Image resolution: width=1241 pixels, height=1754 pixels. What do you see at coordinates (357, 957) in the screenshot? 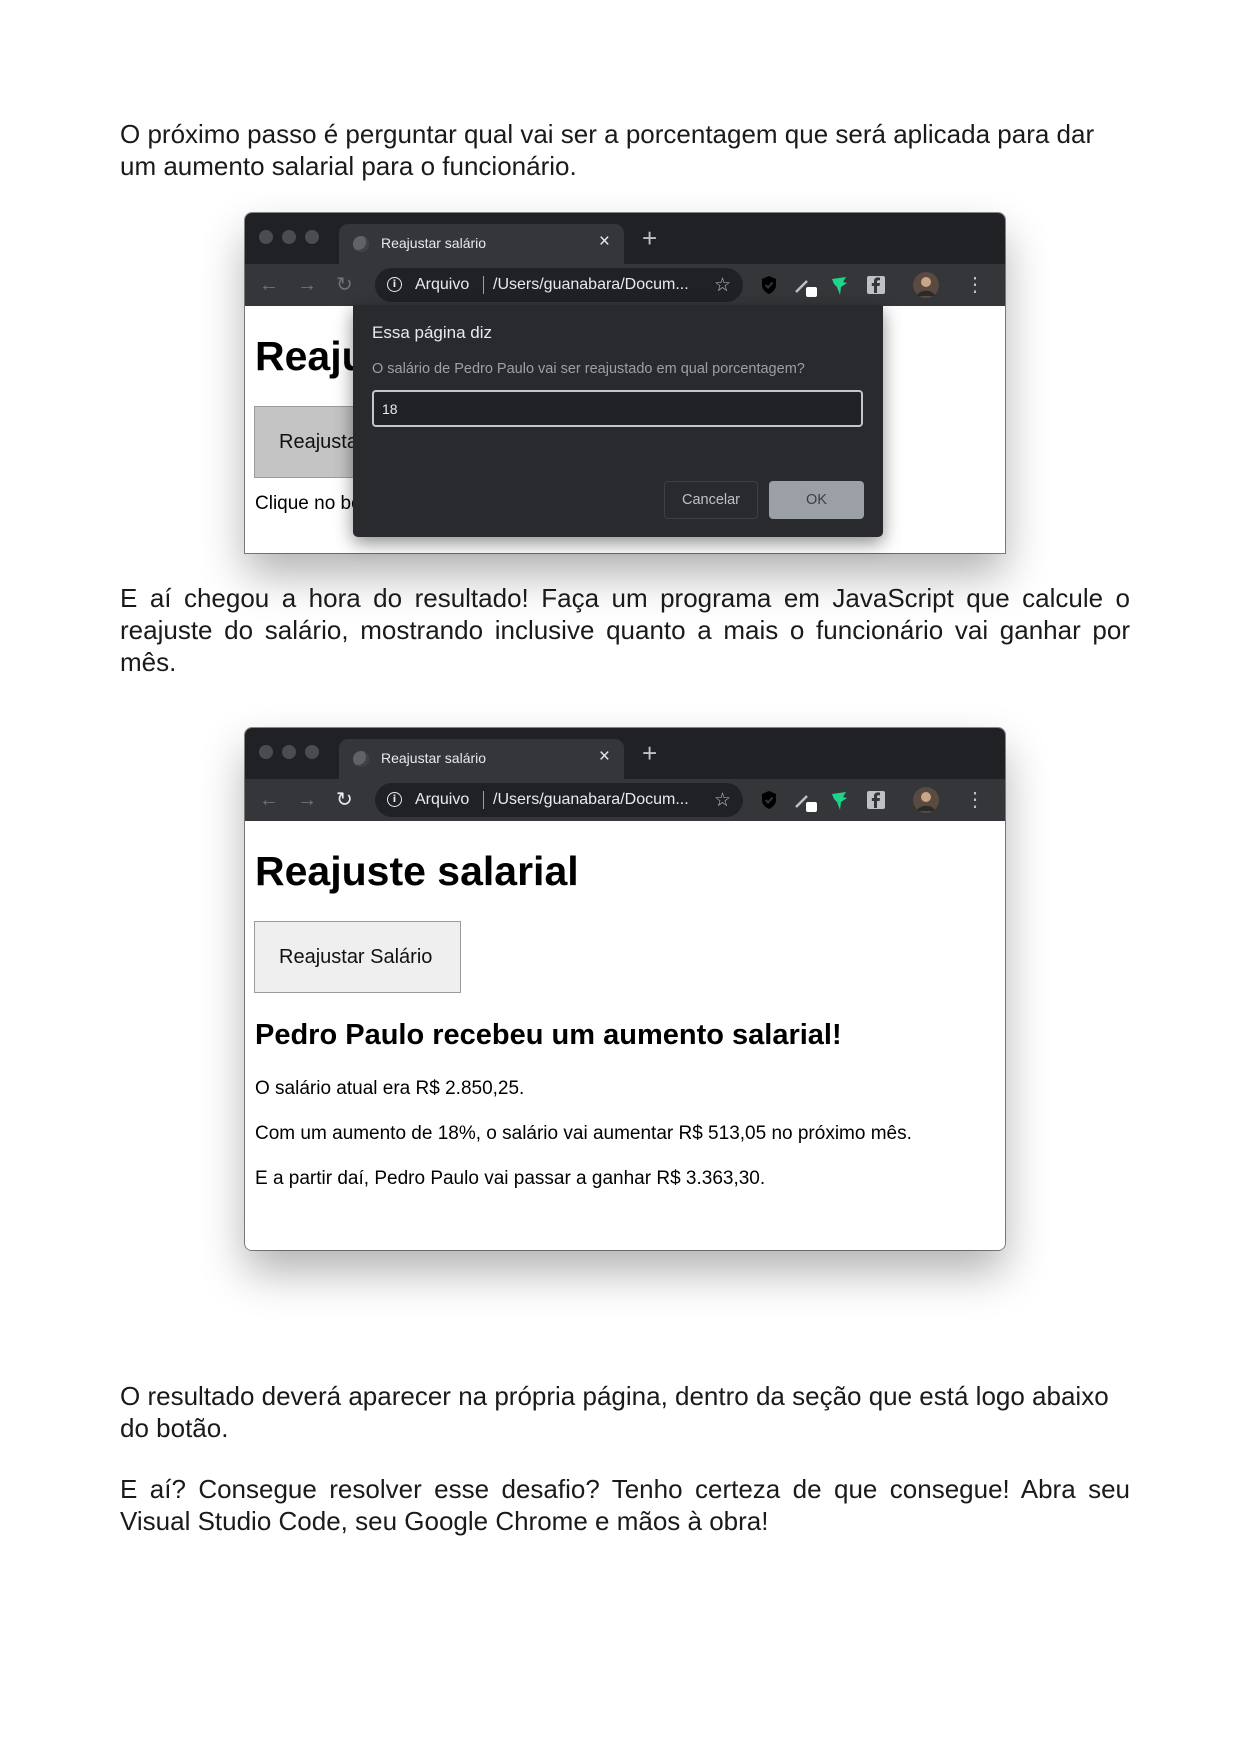
I see `reajustar-salario-button: Reajustar Salário` at bounding box center [357, 957].